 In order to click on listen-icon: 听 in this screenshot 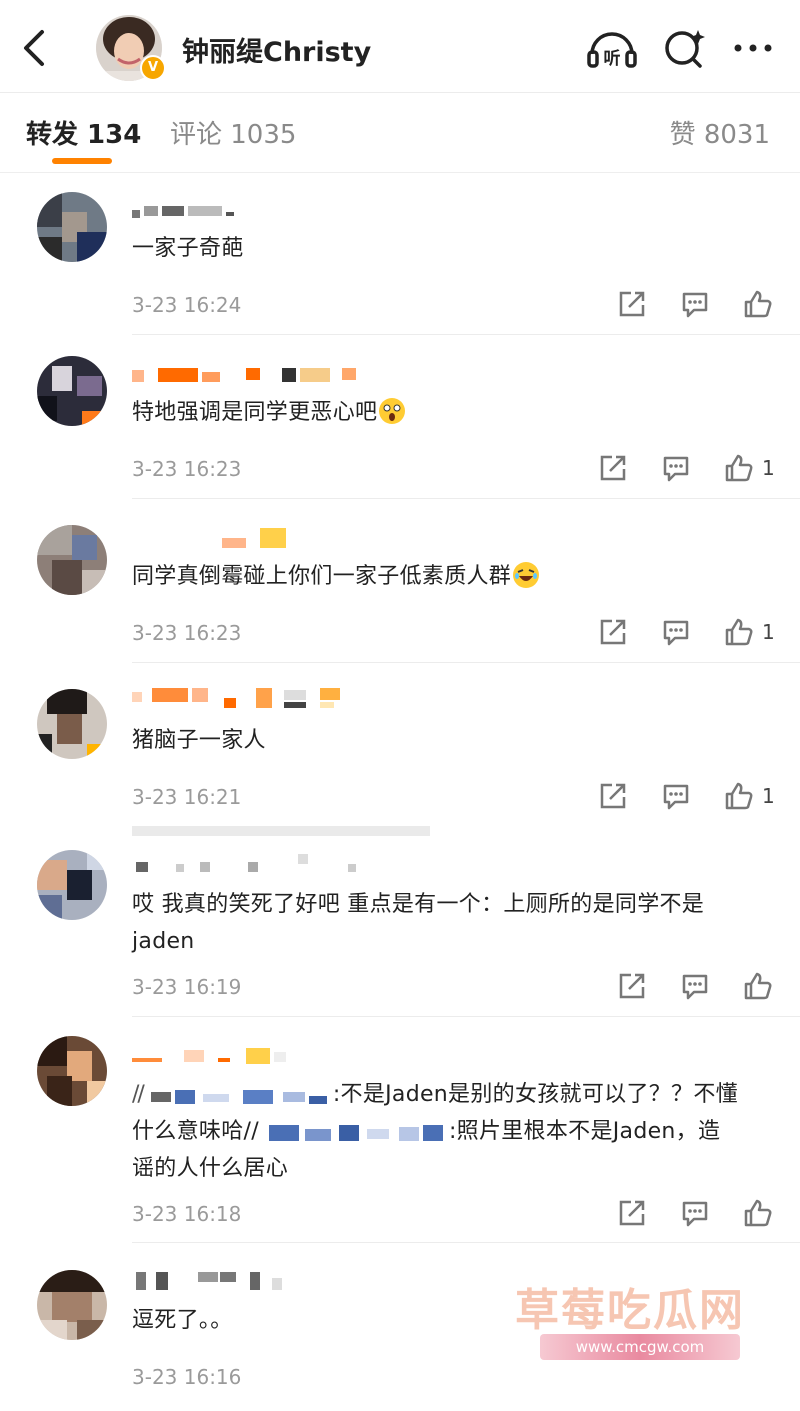, I will do `click(611, 49)`.